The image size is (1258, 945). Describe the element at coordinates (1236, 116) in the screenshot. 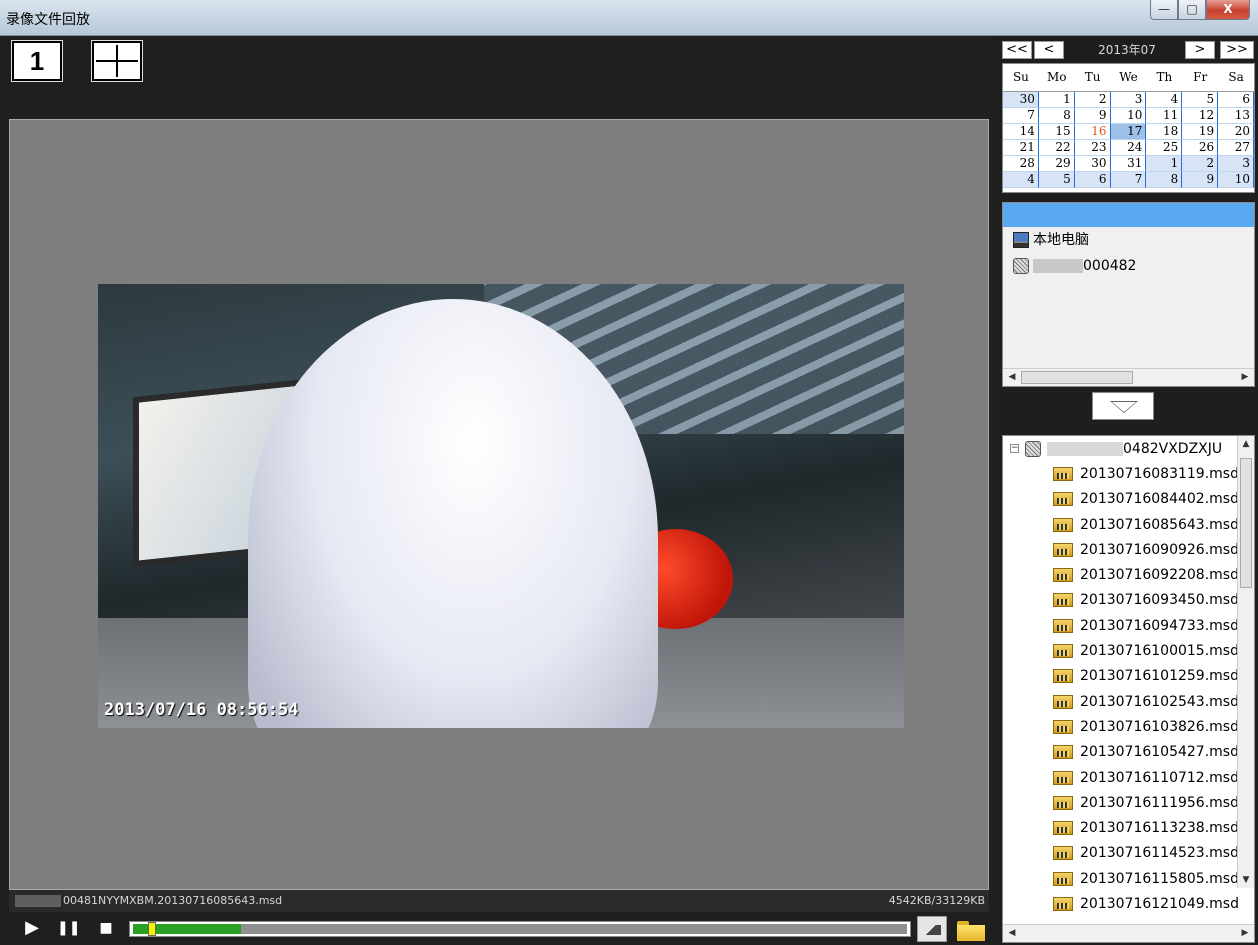

I see `calendar-day: 13` at that location.